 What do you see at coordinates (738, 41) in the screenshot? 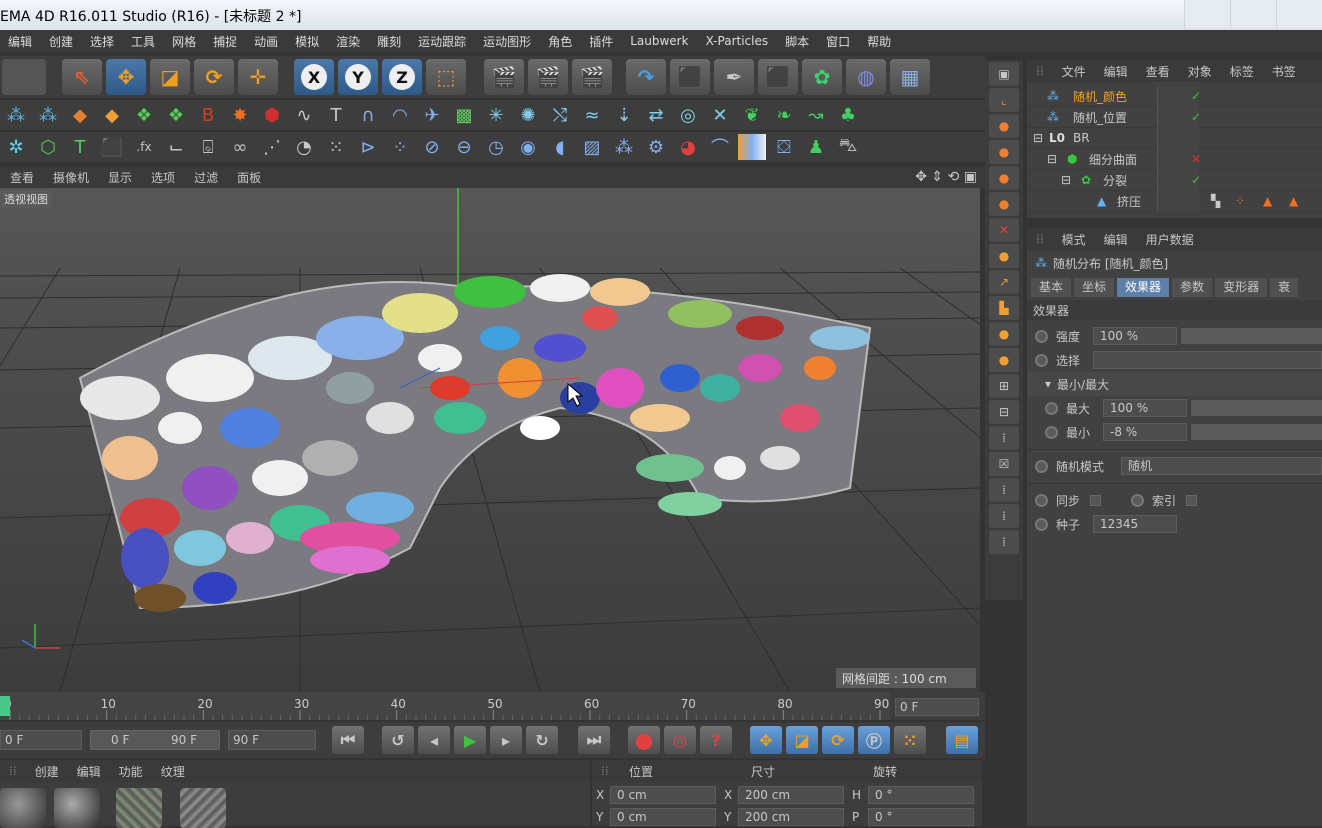
I see `menu-x-particles: X-Particles` at bounding box center [738, 41].